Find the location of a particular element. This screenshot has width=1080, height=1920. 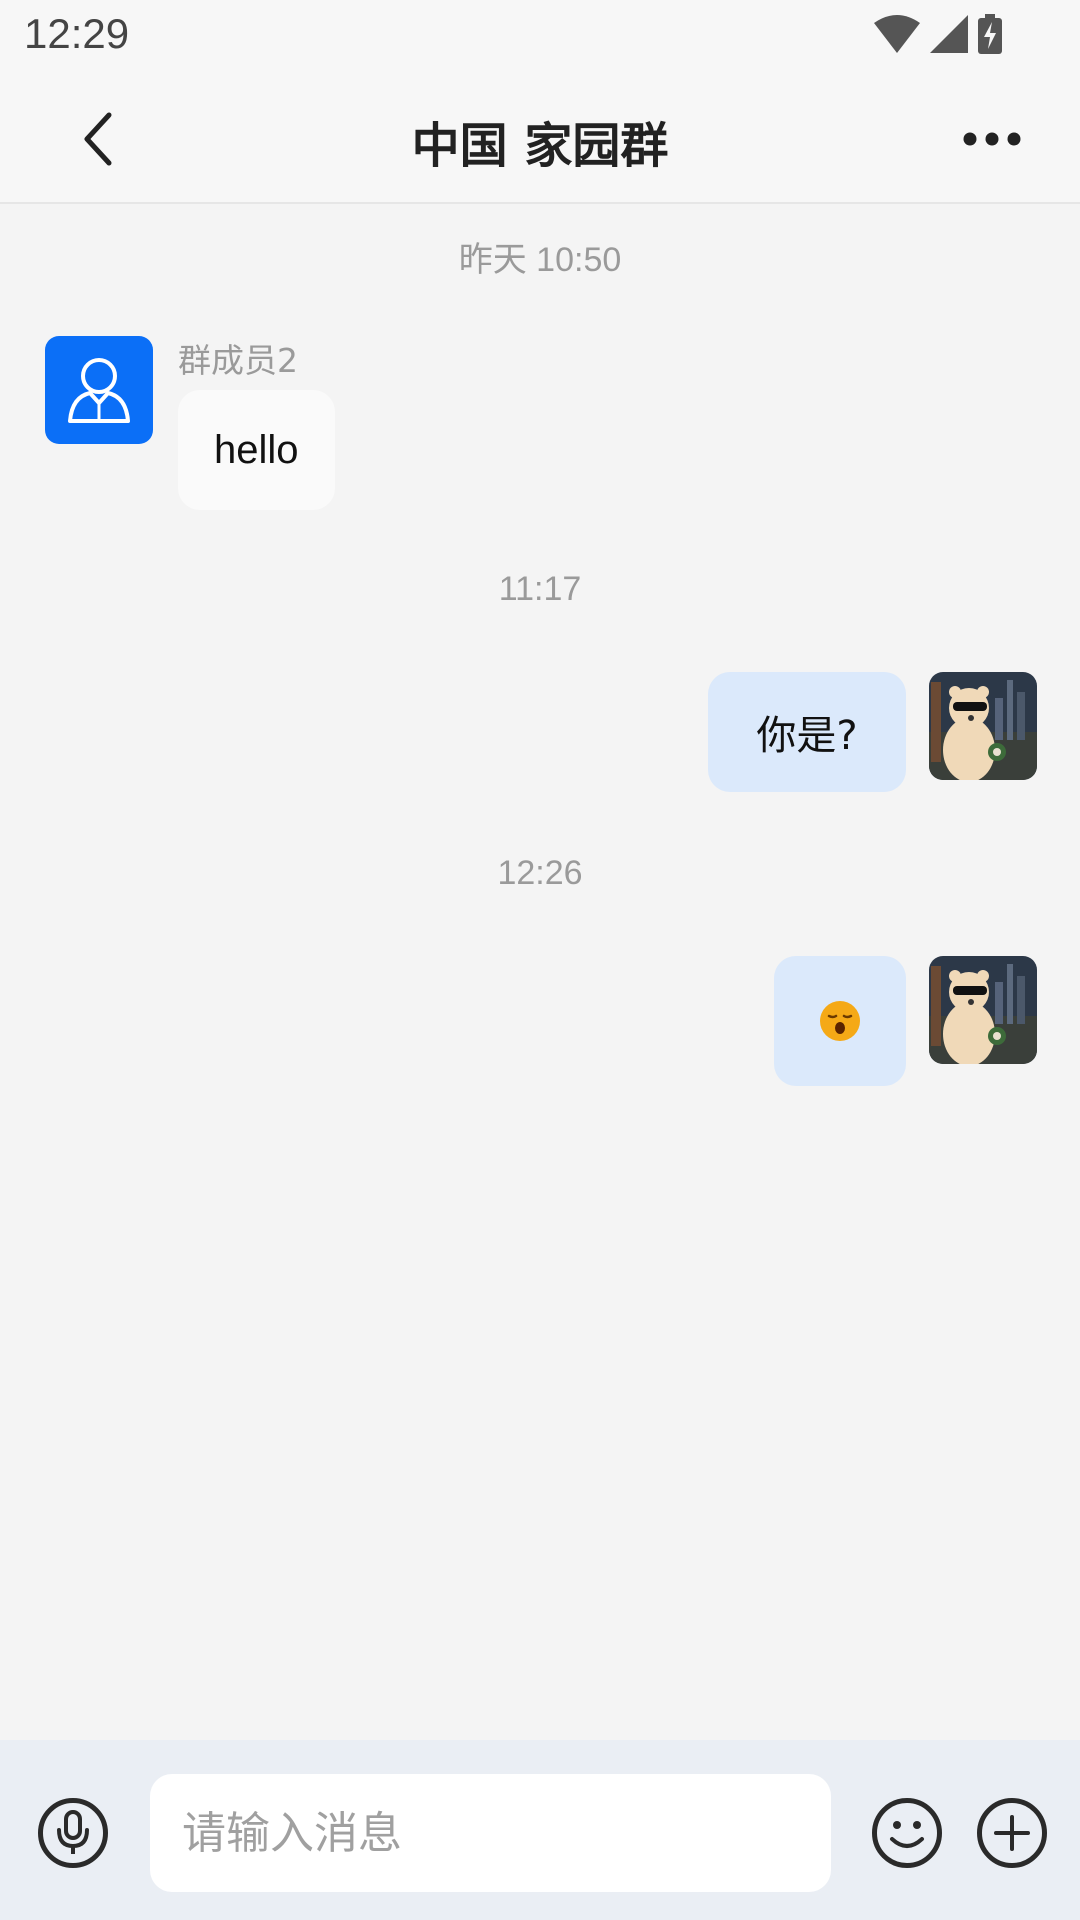

input-bar is located at coordinates (540, 1830).